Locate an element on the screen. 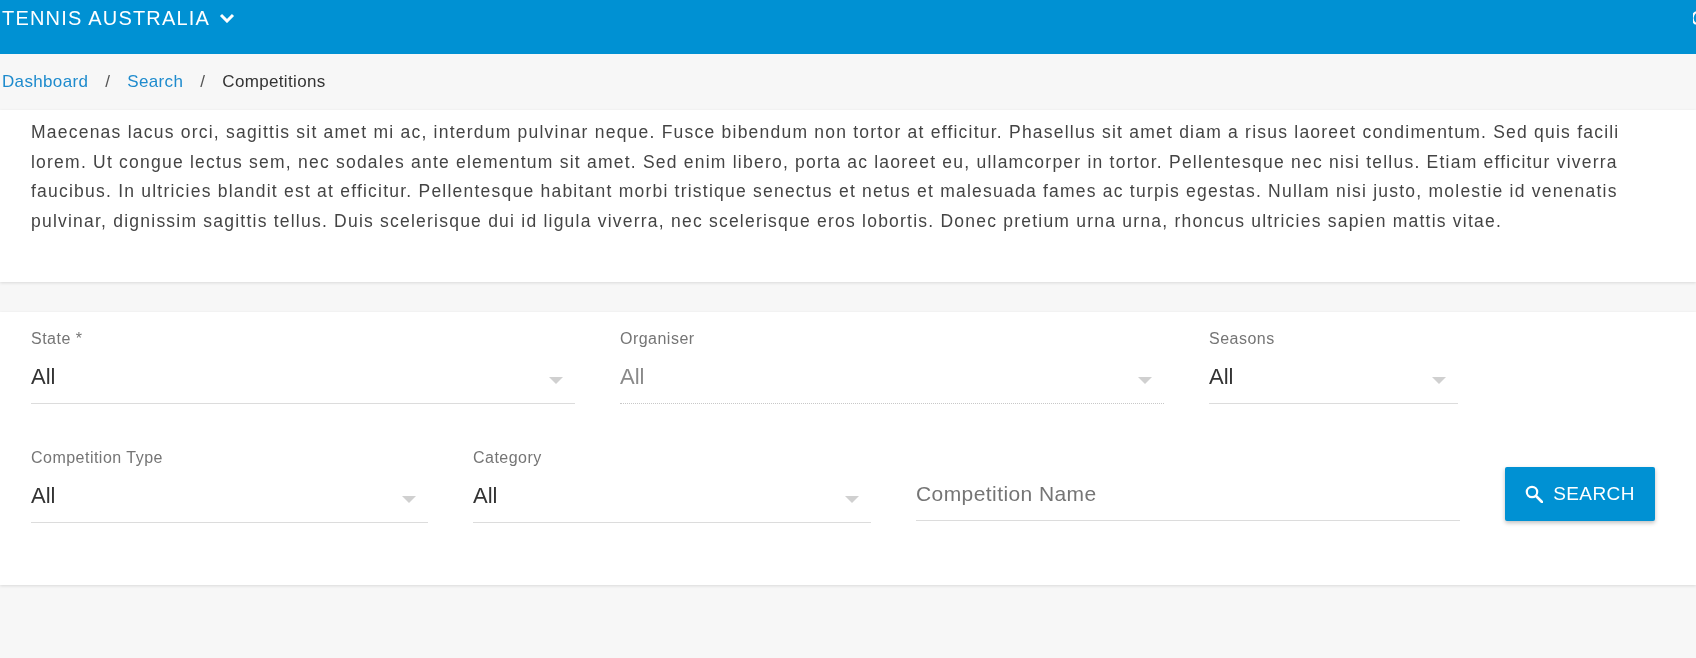 This screenshot has height=658, width=1696. field-label: Competition Type is located at coordinates (97, 458).